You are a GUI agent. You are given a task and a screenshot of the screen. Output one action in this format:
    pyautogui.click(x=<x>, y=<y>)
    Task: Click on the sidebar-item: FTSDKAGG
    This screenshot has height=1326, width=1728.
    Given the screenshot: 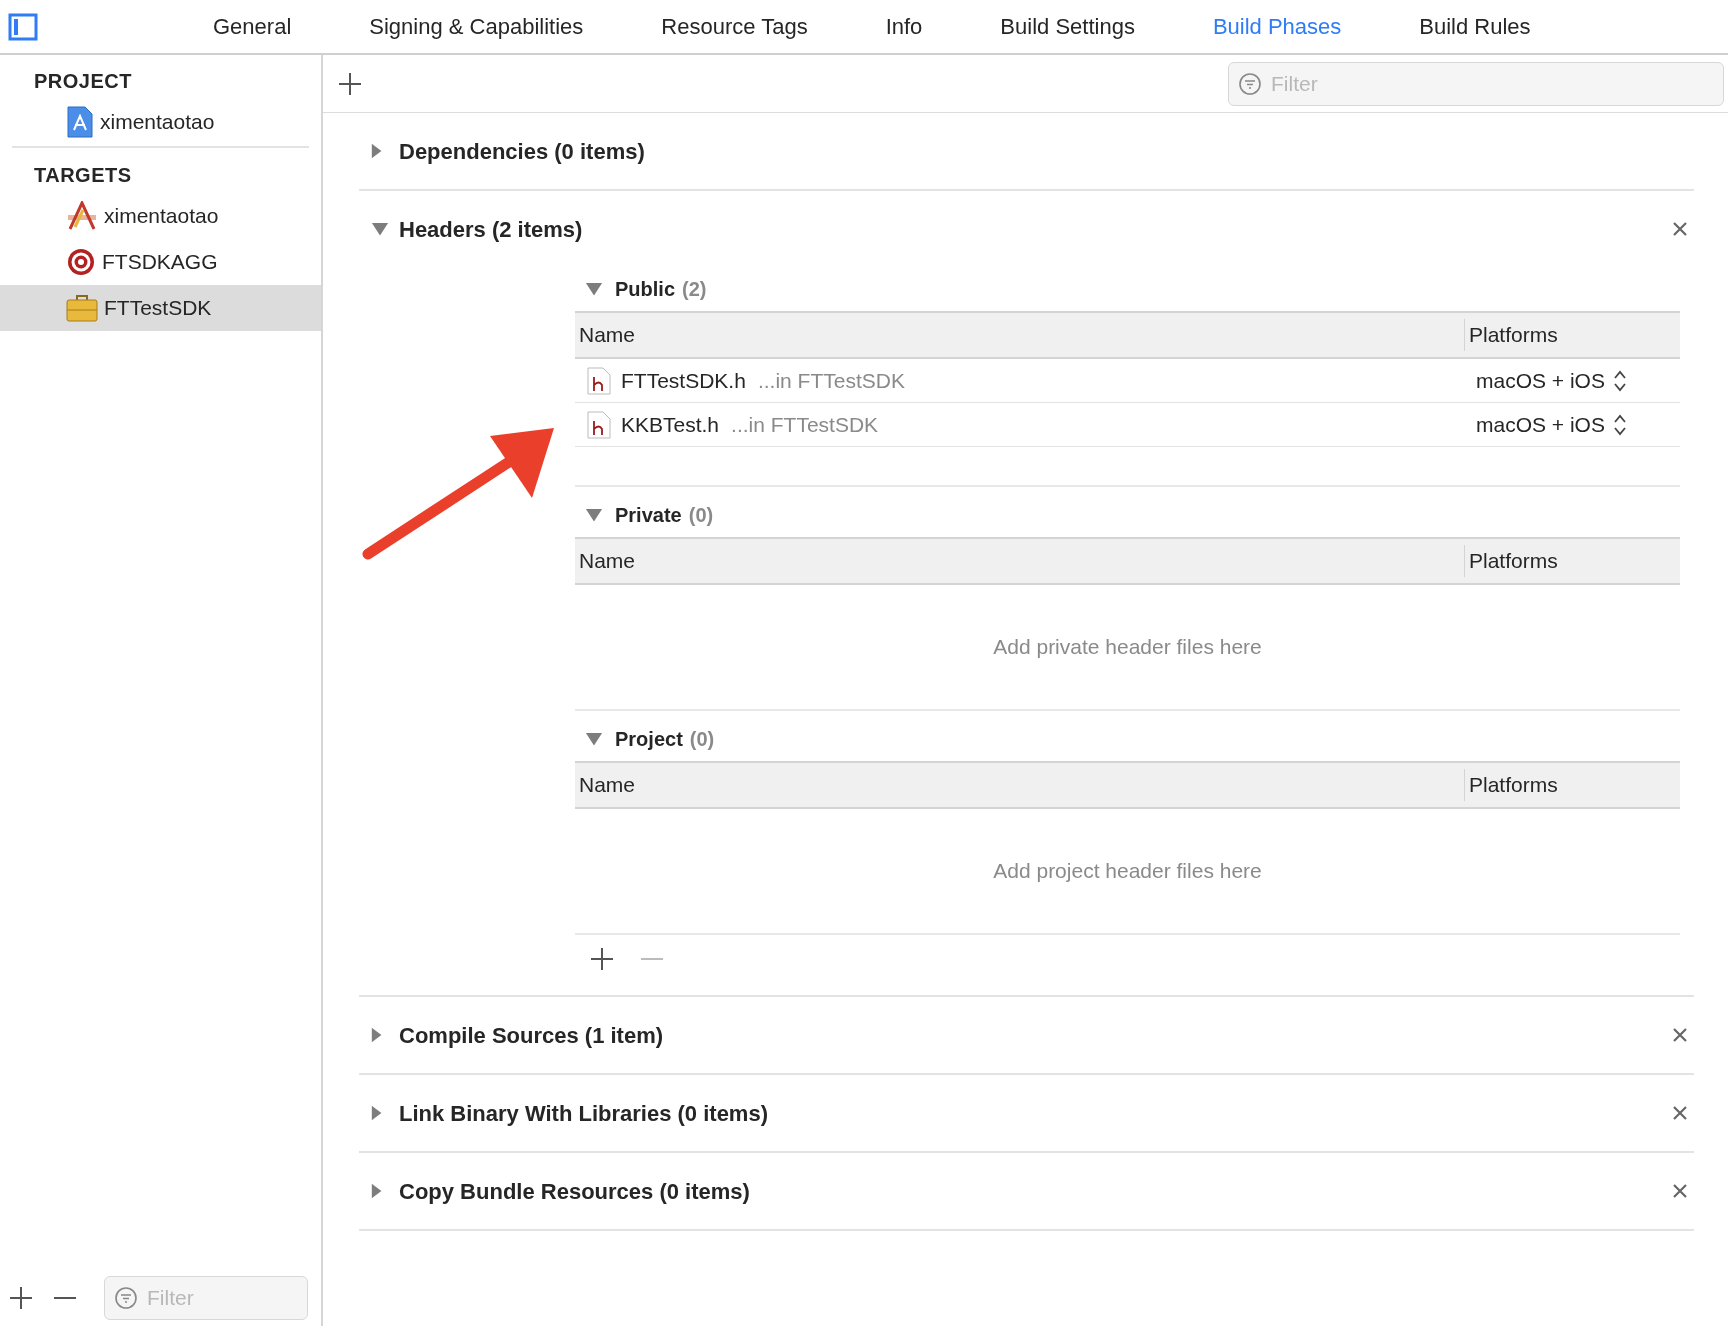 What is the action you would take?
    pyautogui.click(x=160, y=262)
    